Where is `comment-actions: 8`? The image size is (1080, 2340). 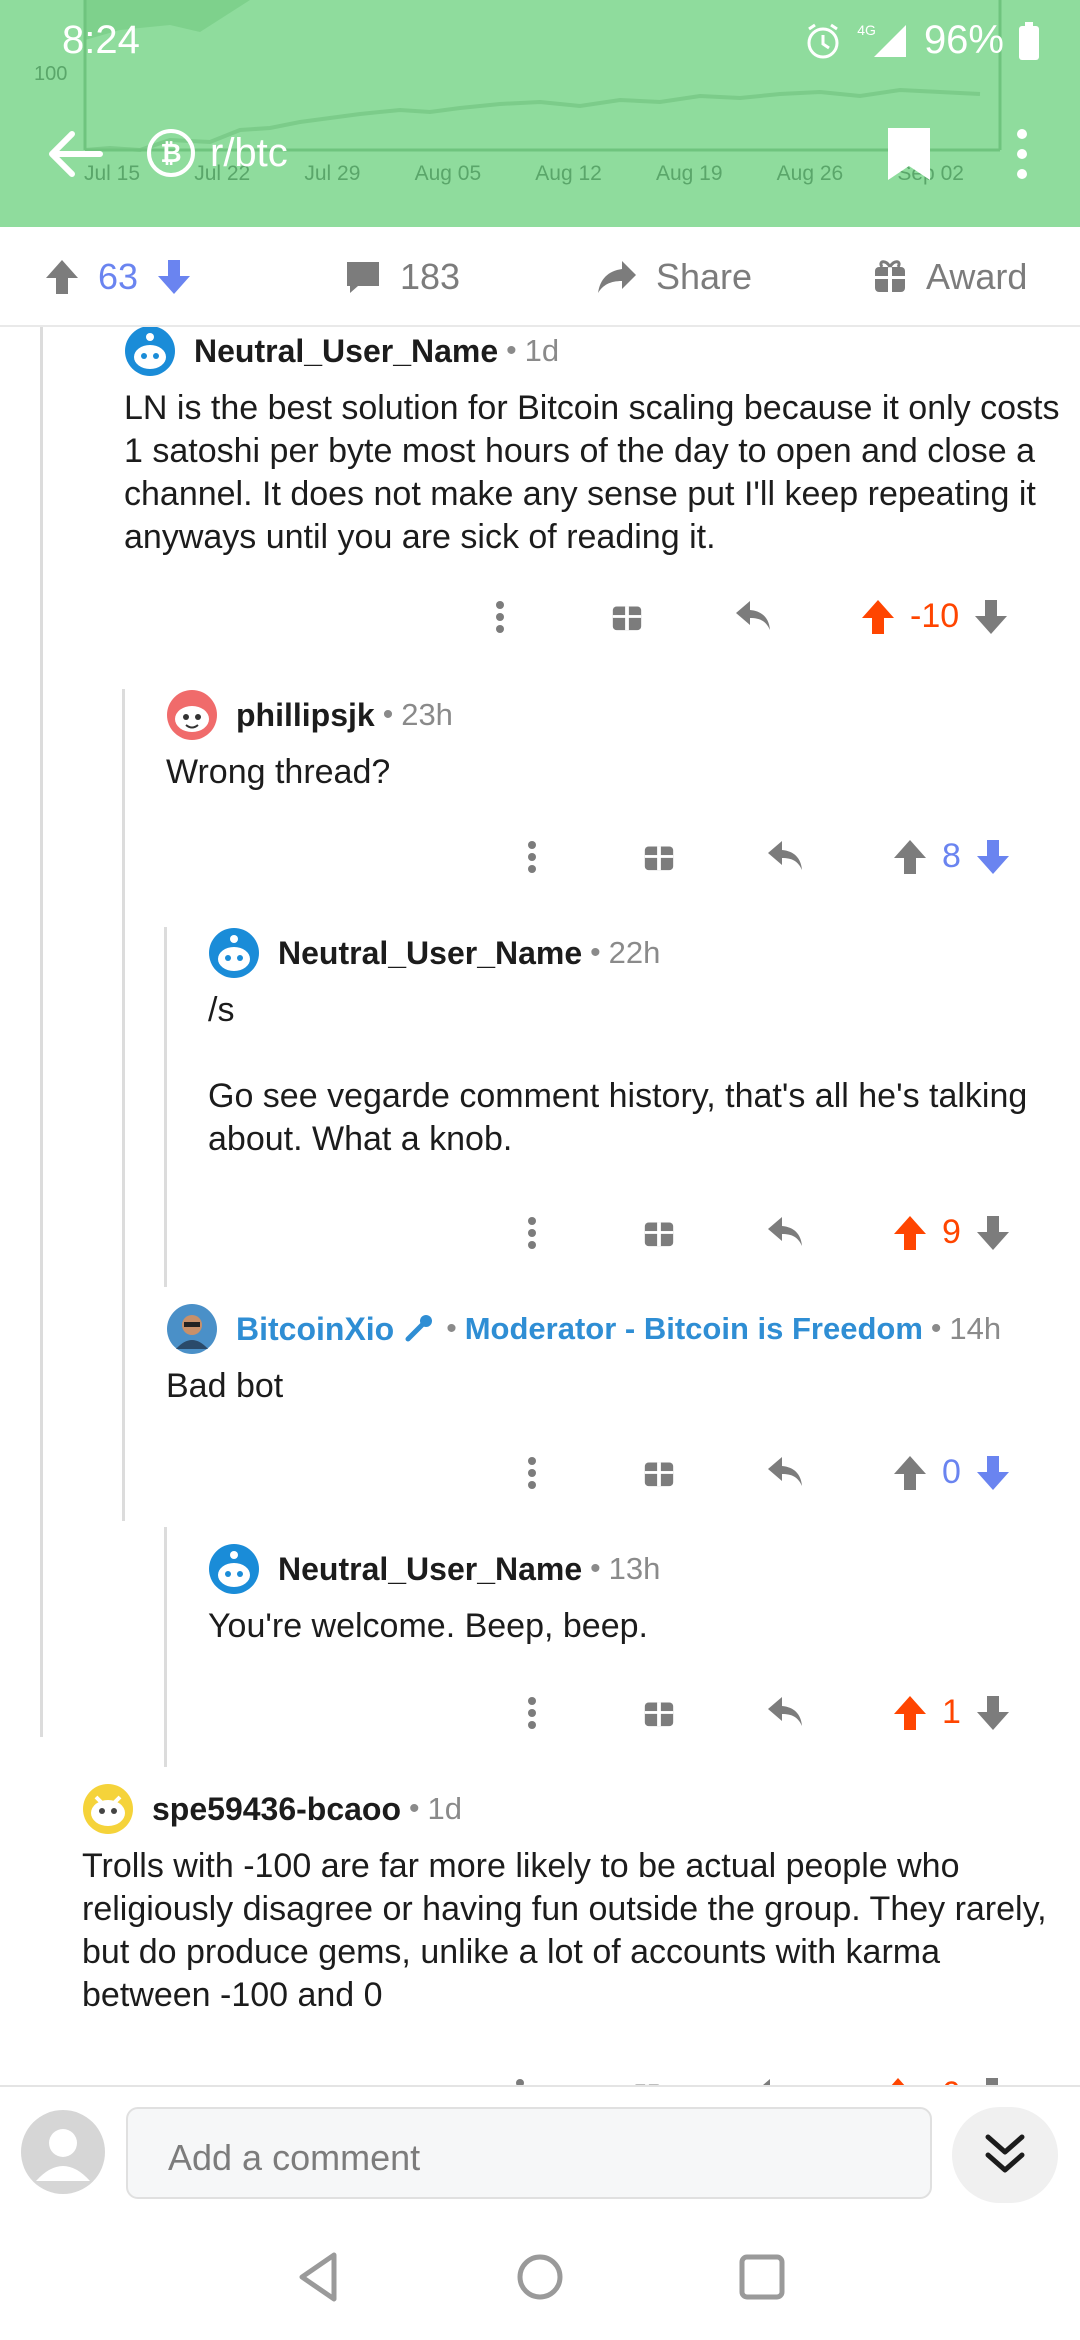 comment-actions: 8 is located at coordinates (782, 857).